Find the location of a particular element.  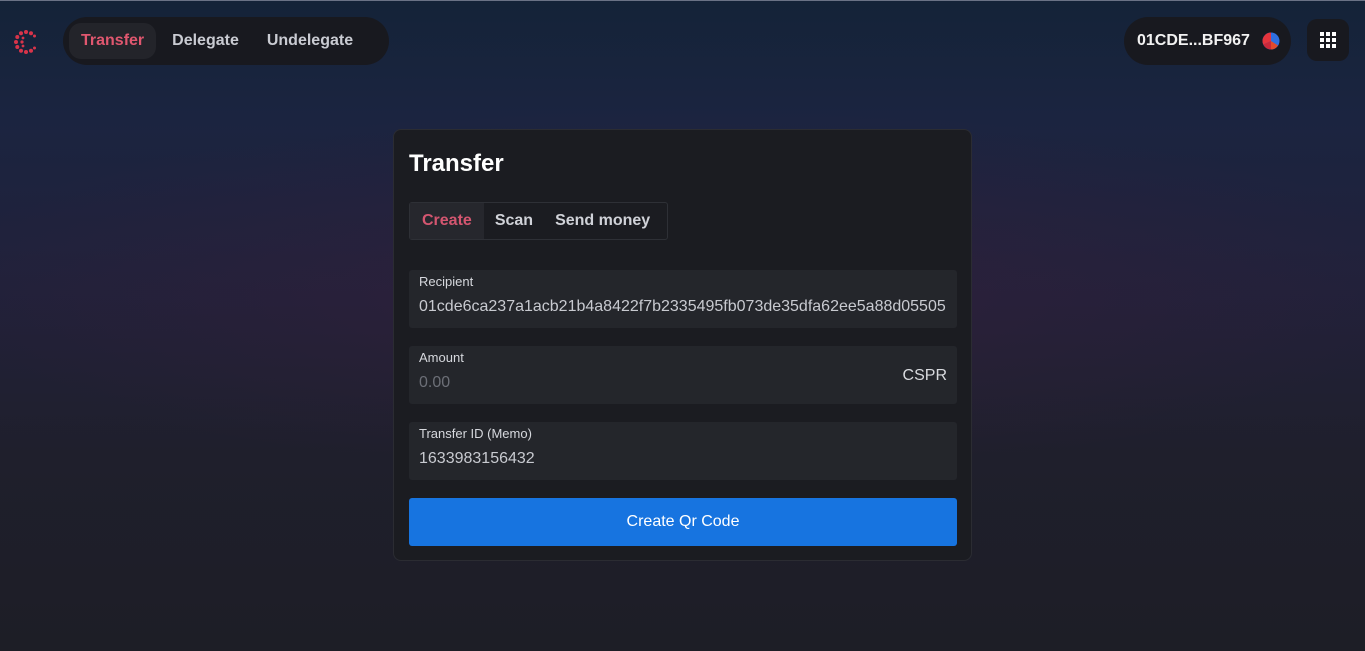

tab-send-money: Send money is located at coordinates (602, 221).